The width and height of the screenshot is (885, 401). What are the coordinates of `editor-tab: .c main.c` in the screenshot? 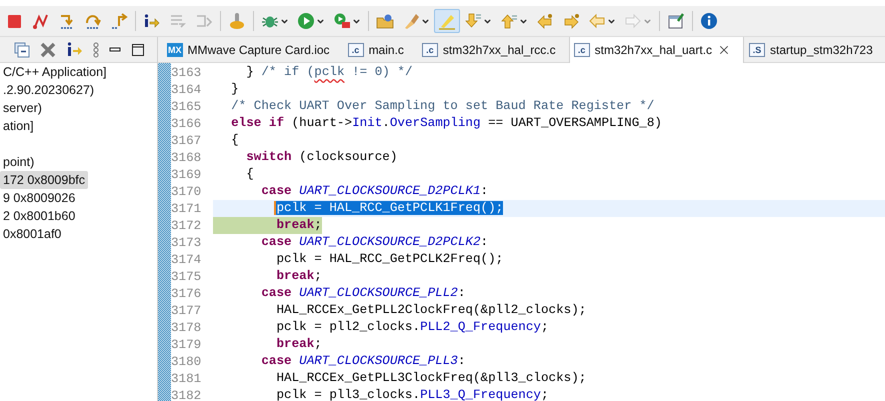 It's located at (379, 49).